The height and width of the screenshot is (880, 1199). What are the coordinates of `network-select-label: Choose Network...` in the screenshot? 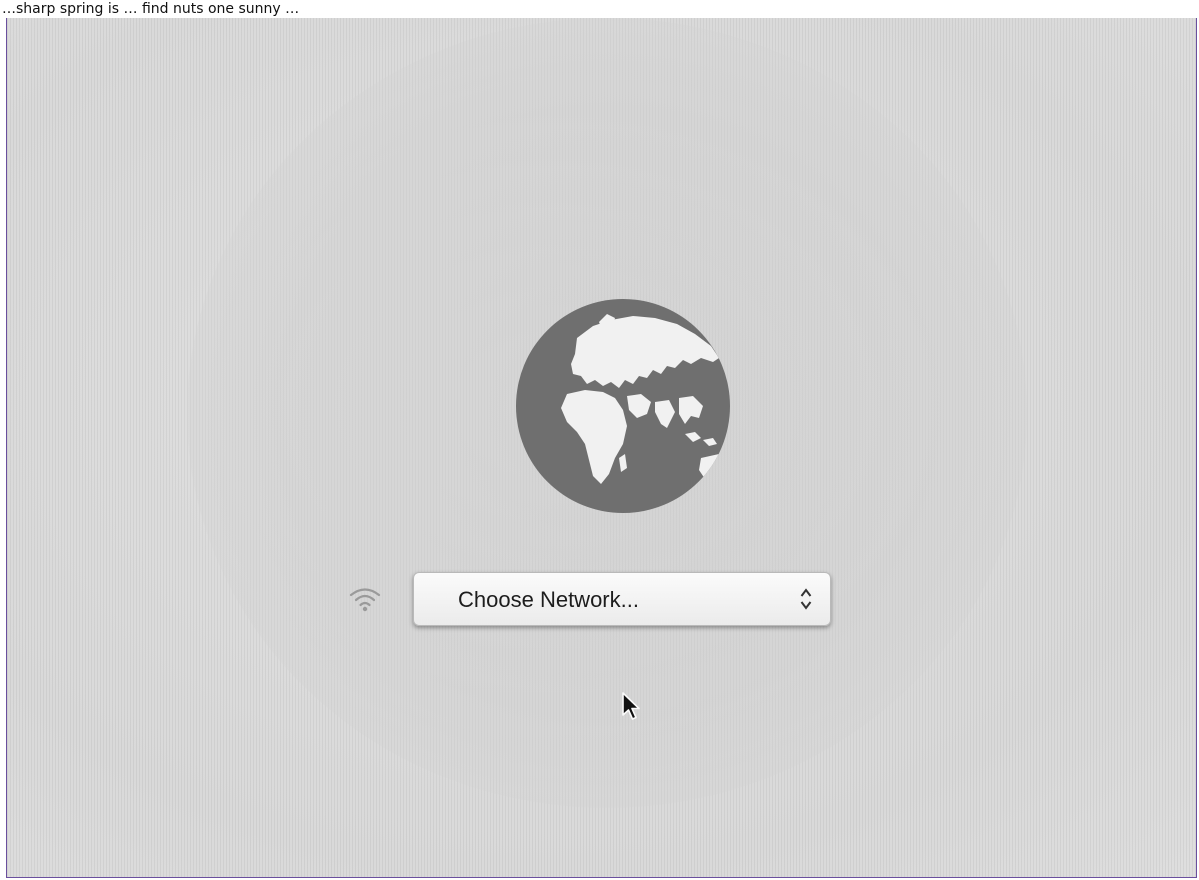 It's located at (548, 599).